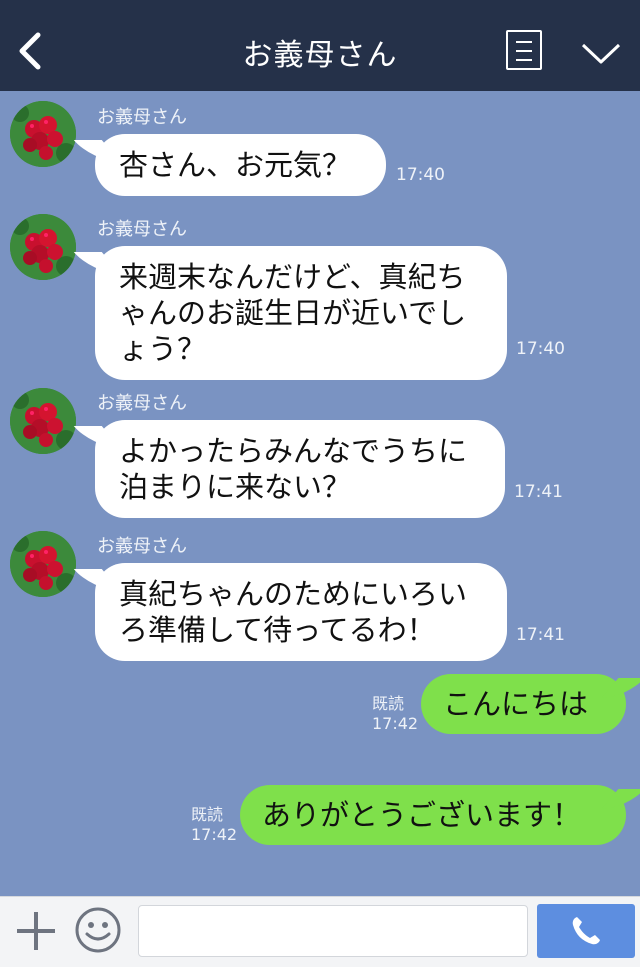  What do you see at coordinates (301, 612) in the screenshot?
I see `message-bubble: 真紀ちゃんのためにいろい ろ準備して待ってるわ！` at bounding box center [301, 612].